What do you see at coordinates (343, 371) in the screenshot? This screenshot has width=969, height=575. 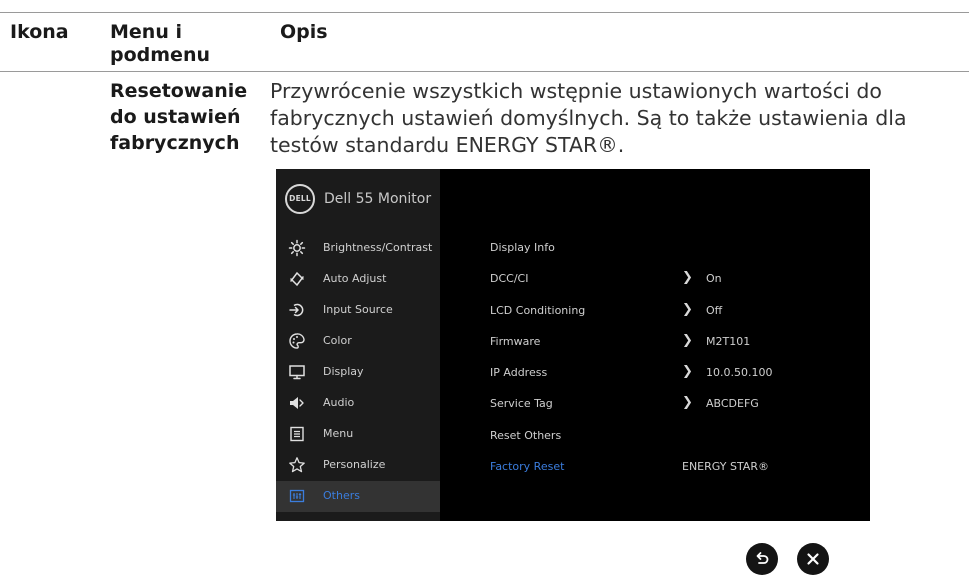 I see `sidebar-item-label: Display` at bounding box center [343, 371].